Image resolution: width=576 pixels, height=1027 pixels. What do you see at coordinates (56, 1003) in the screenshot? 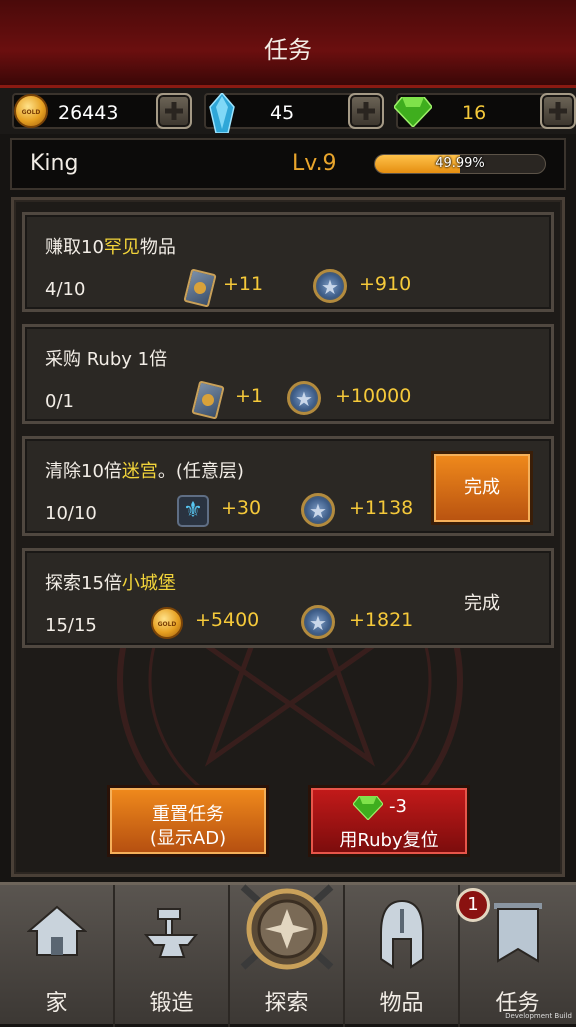
I see `nav-home-label: 家` at bounding box center [56, 1003].